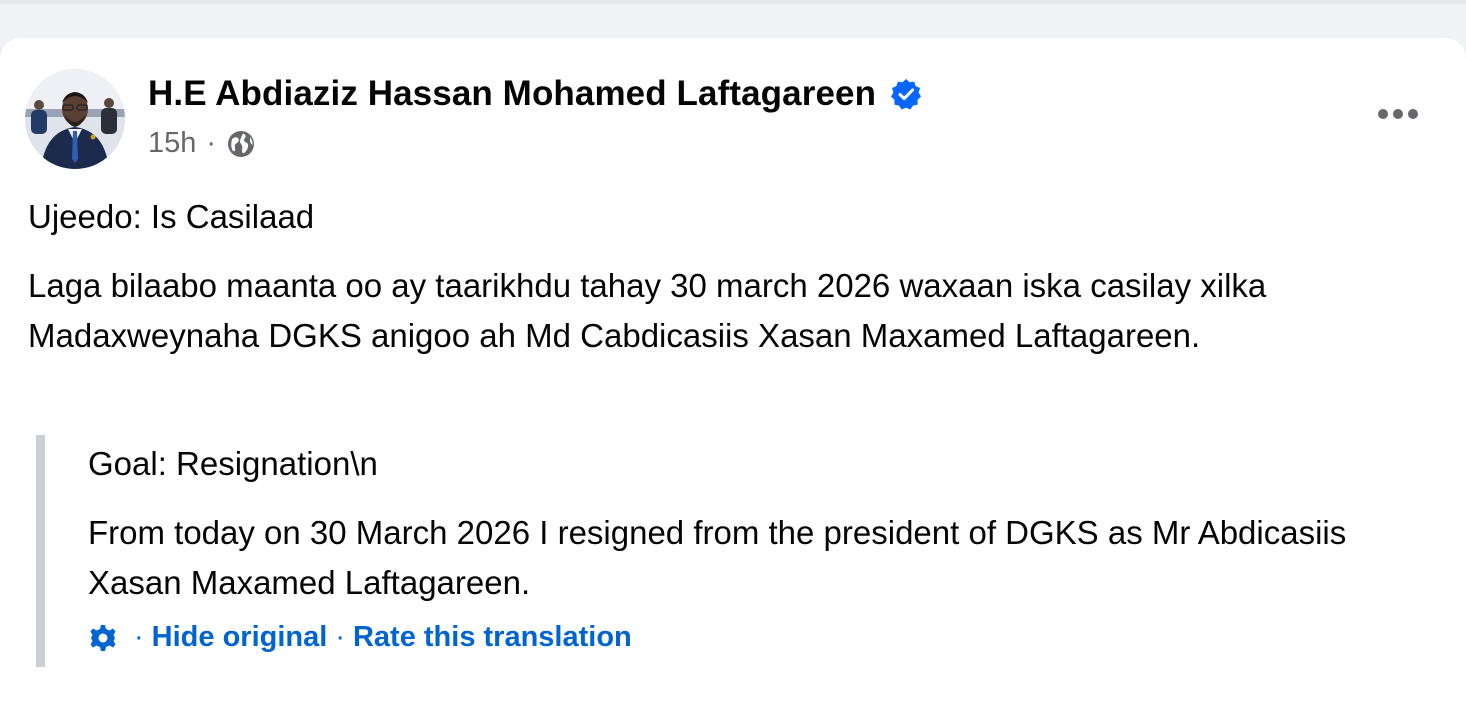 Image resolution: width=1466 pixels, height=718 pixels. What do you see at coordinates (103, 638) in the screenshot?
I see `gear-icon` at bounding box center [103, 638].